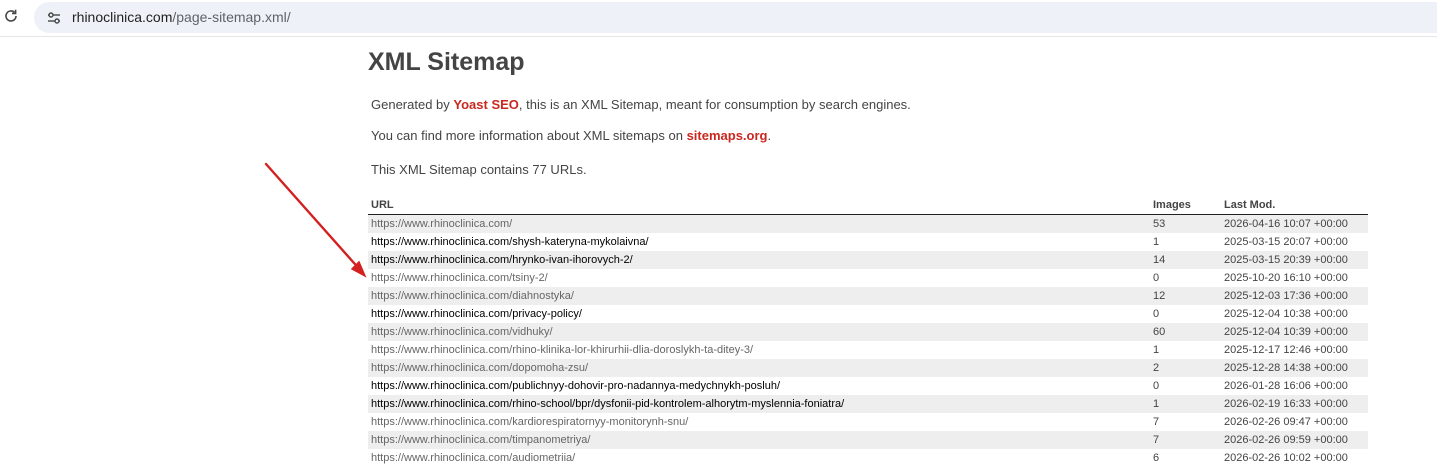 The height and width of the screenshot is (467, 1437). What do you see at coordinates (1185, 368) in the screenshot?
I see `images-cell: 2` at bounding box center [1185, 368].